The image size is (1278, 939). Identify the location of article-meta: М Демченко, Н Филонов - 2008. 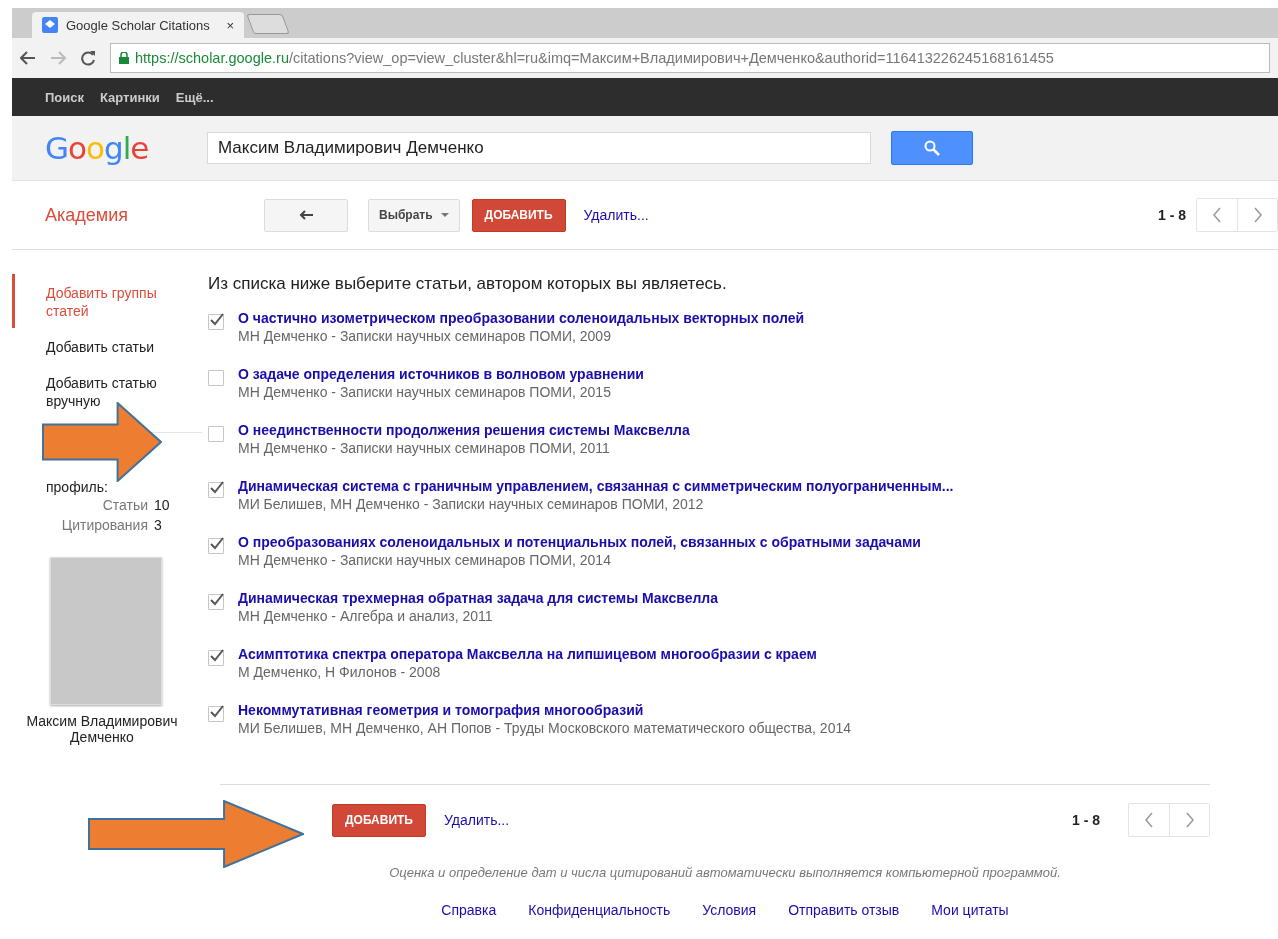
(340, 672).